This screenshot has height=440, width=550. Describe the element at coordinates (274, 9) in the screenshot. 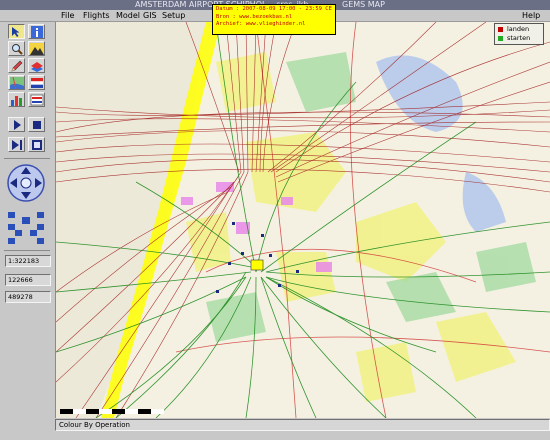

I see `info-date: Datum : 2007-08-09 17:00 - 23:59 CET` at that location.